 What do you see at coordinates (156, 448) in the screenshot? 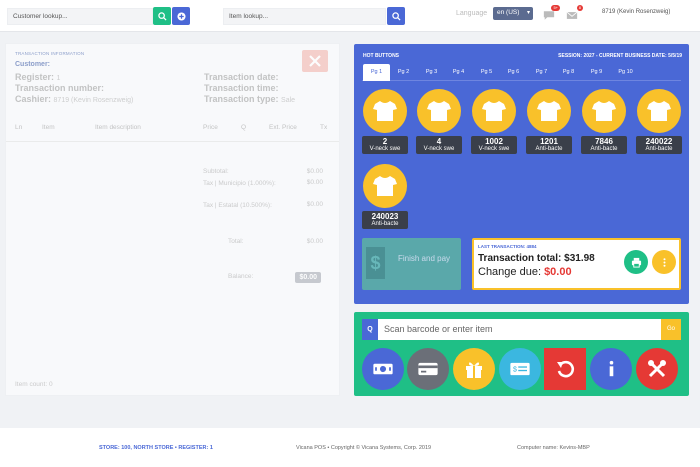
I see `store-register-info: STORE: 100, NORTH STORE • REGISTER: 1` at bounding box center [156, 448].